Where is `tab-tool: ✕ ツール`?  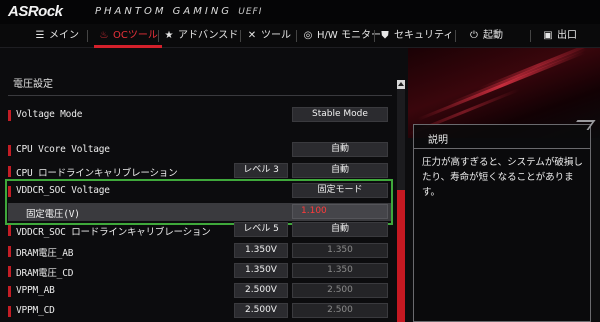 tab-tool: ✕ ツール is located at coordinates (268, 36).